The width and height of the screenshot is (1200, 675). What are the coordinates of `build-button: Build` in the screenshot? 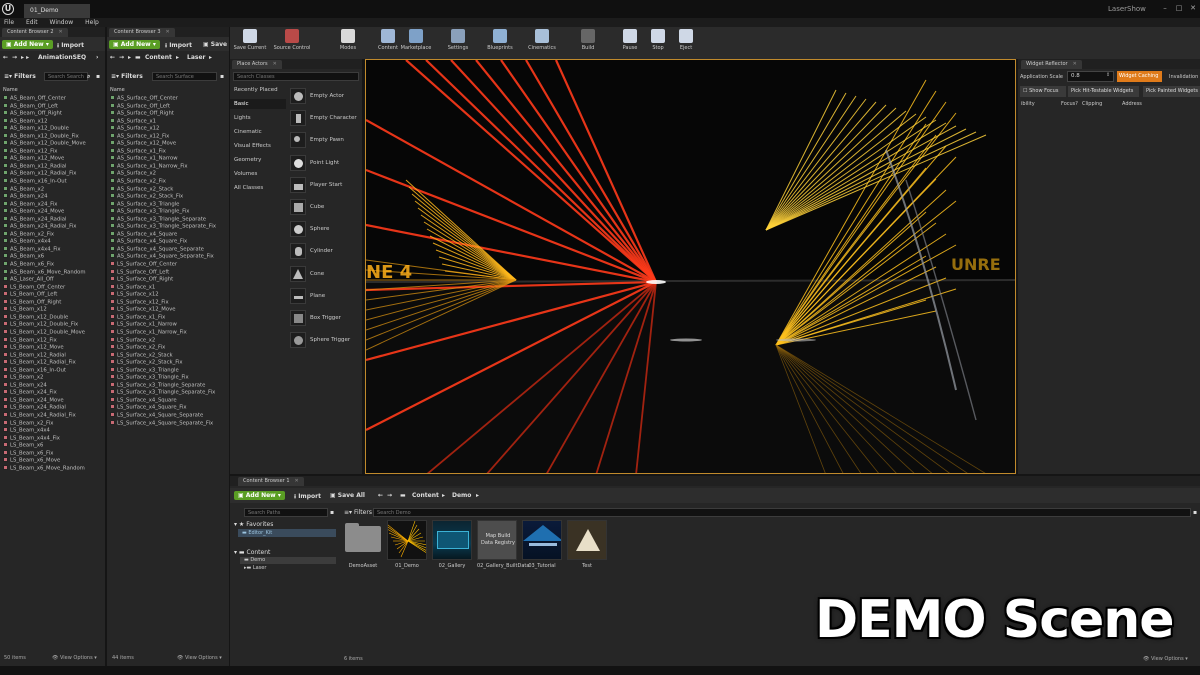 It's located at (588, 40).